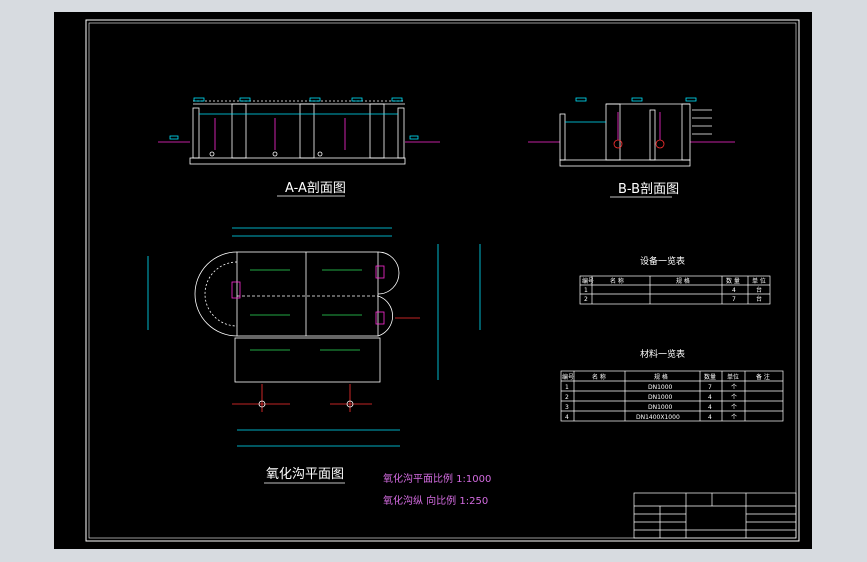  What do you see at coordinates (710, 417) in the screenshot?
I see `mat-r3-c3: 4` at bounding box center [710, 417].